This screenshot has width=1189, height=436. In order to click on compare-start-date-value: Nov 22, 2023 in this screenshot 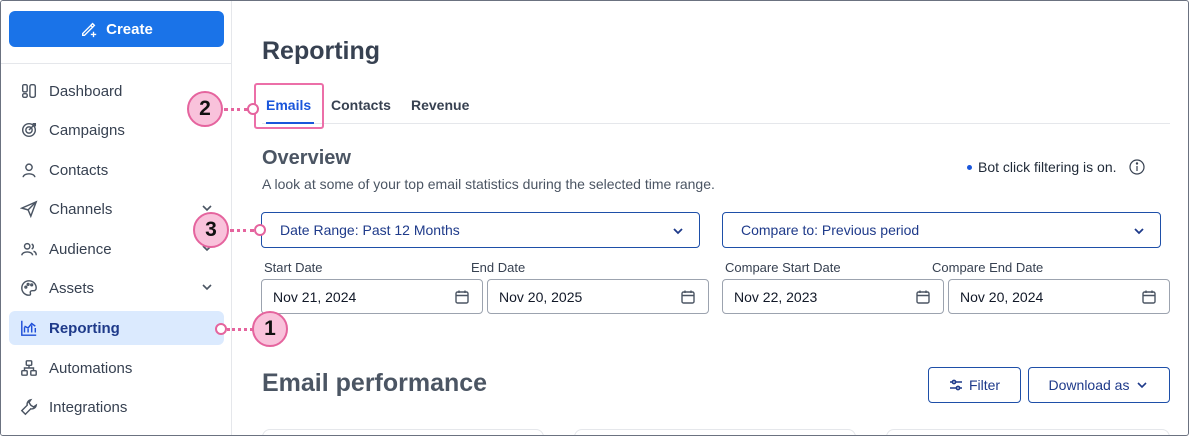, I will do `click(776, 296)`.